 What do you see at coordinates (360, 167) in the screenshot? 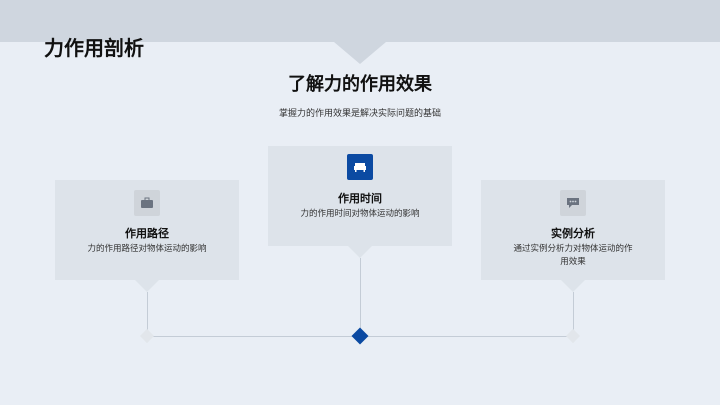
I see `sofa-icon` at bounding box center [360, 167].